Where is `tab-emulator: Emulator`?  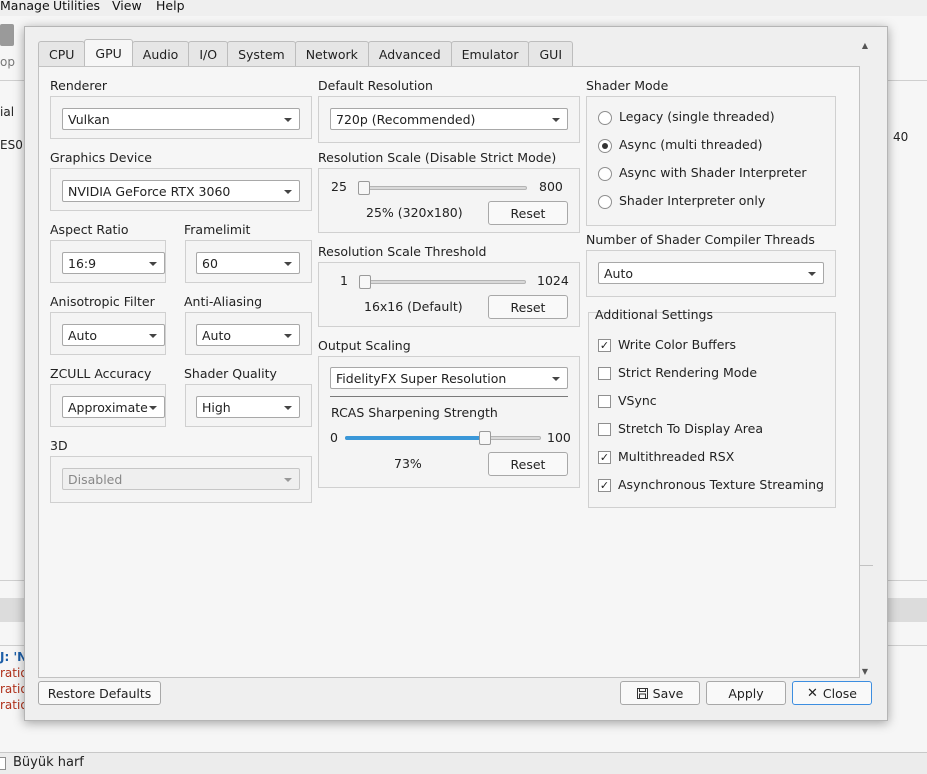 tab-emulator: Emulator is located at coordinates (490, 53).